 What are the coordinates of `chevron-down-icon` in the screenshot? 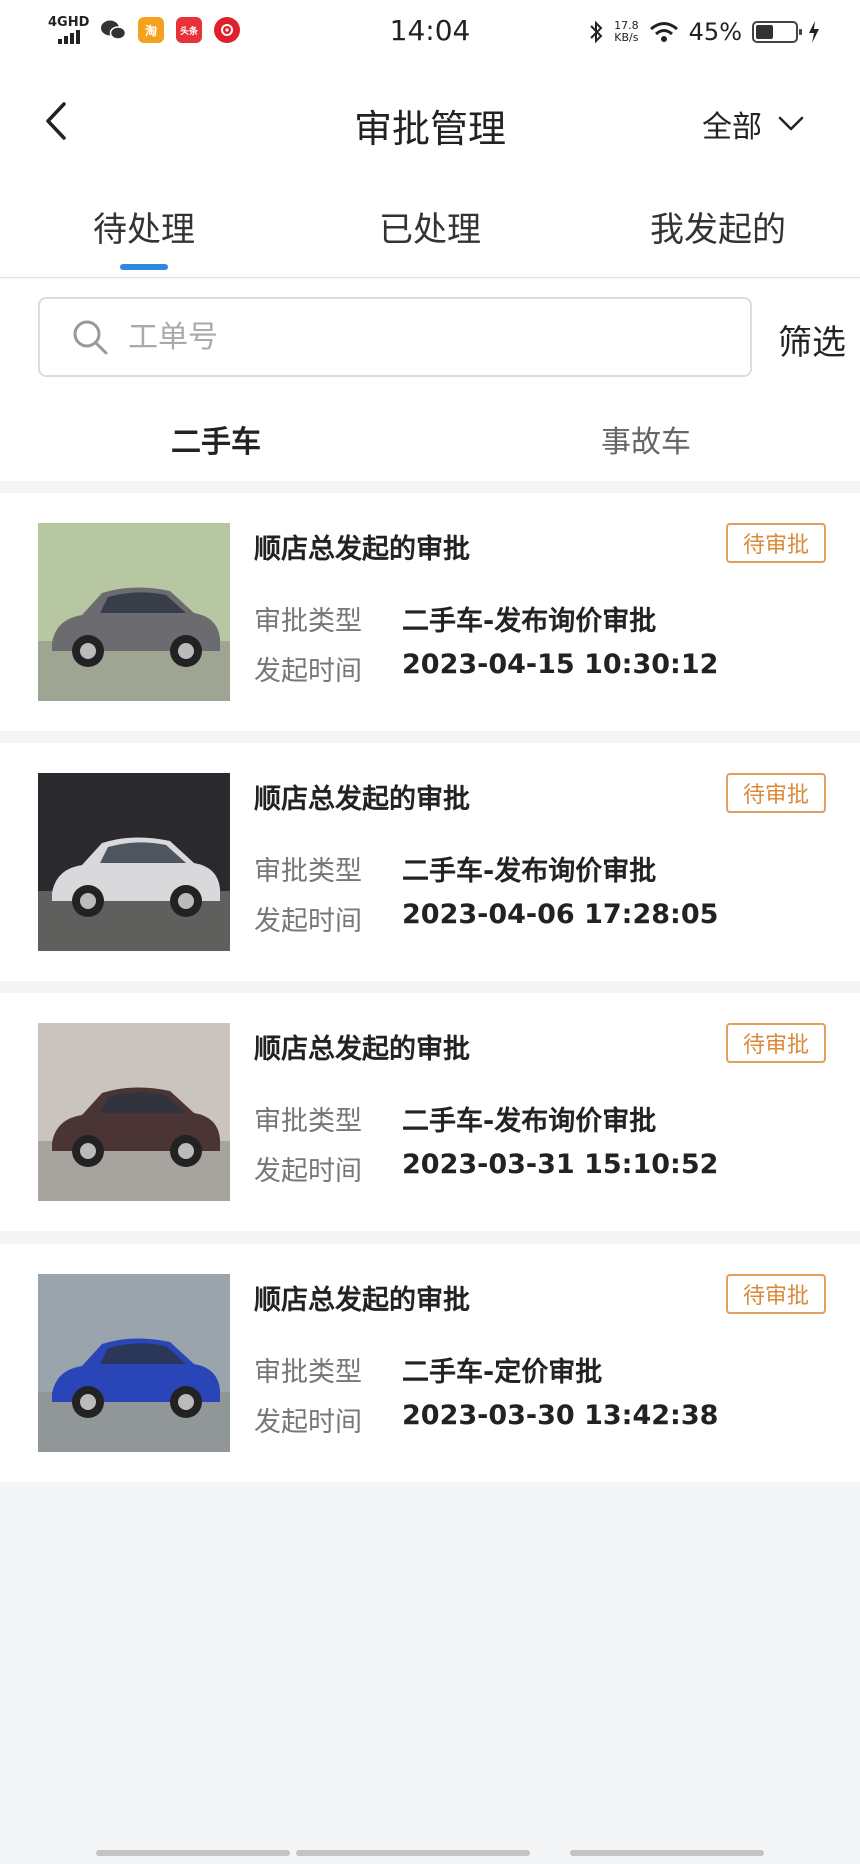 It's located at (791, 123).